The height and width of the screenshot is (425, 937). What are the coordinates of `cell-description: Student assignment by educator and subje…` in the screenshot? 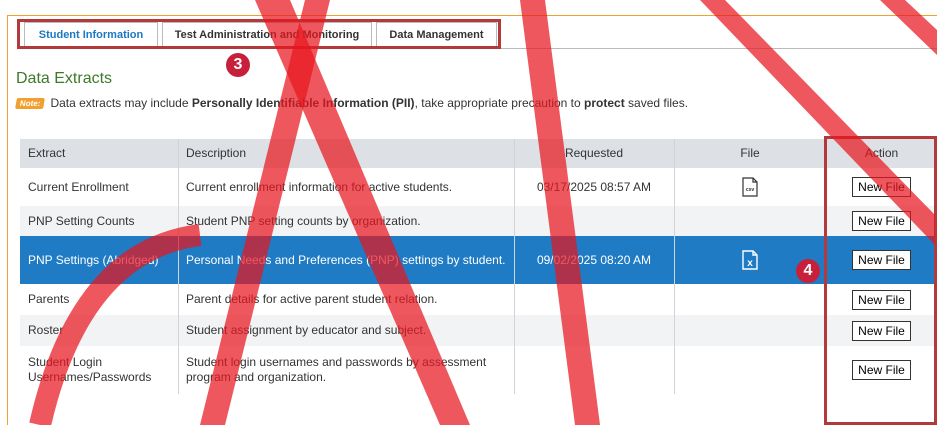 It's located at (306, 330).